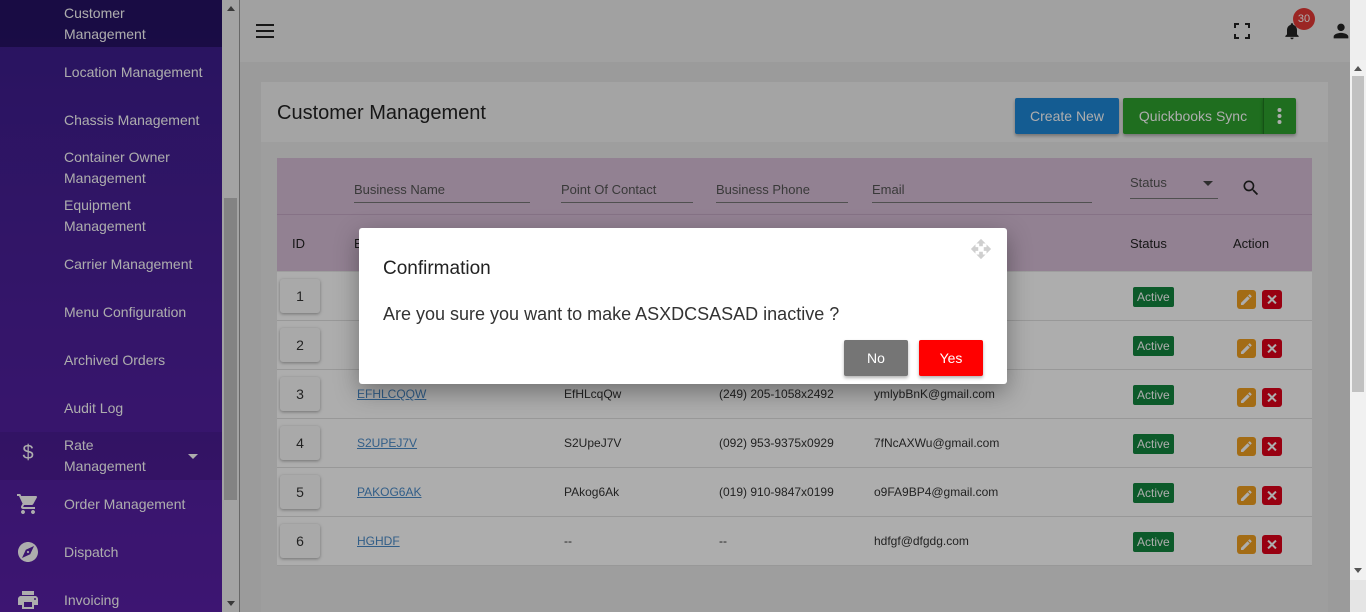 Image resolution: width=1366 pixels, height=612 pixels. Describe the element at coordinates (1358, 234) in the screenshot. I see `page-scrollbar-thumb` at that location.